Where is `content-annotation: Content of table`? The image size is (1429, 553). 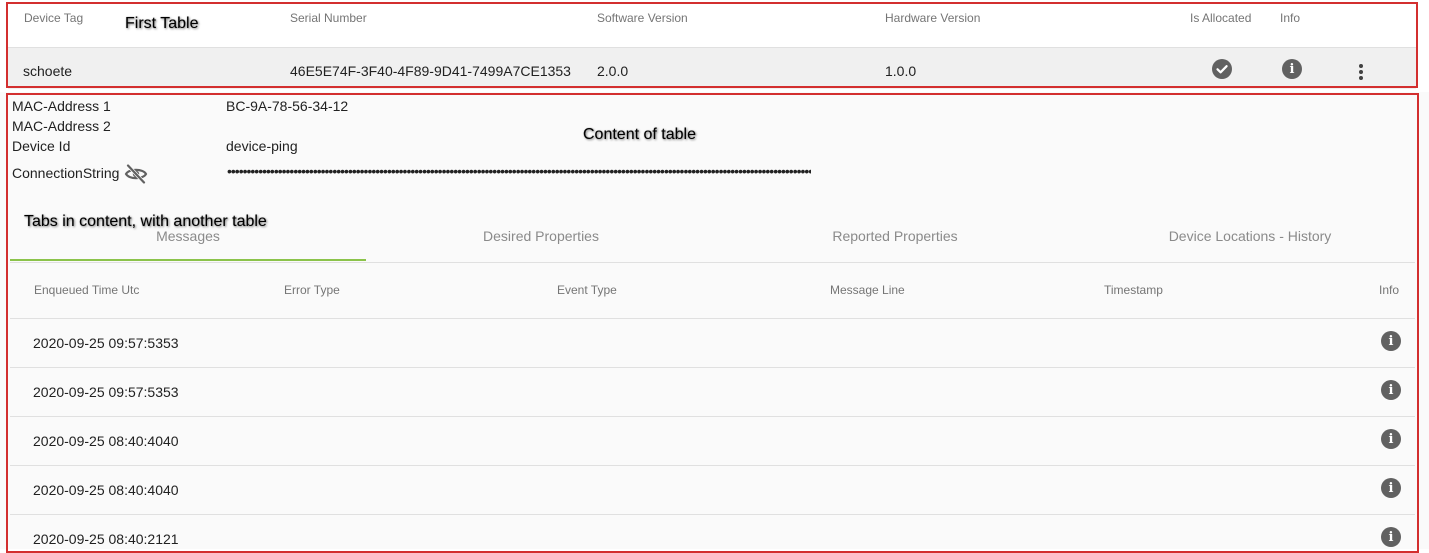 content-annotation: Content of table is located at coordinates (639, 134).